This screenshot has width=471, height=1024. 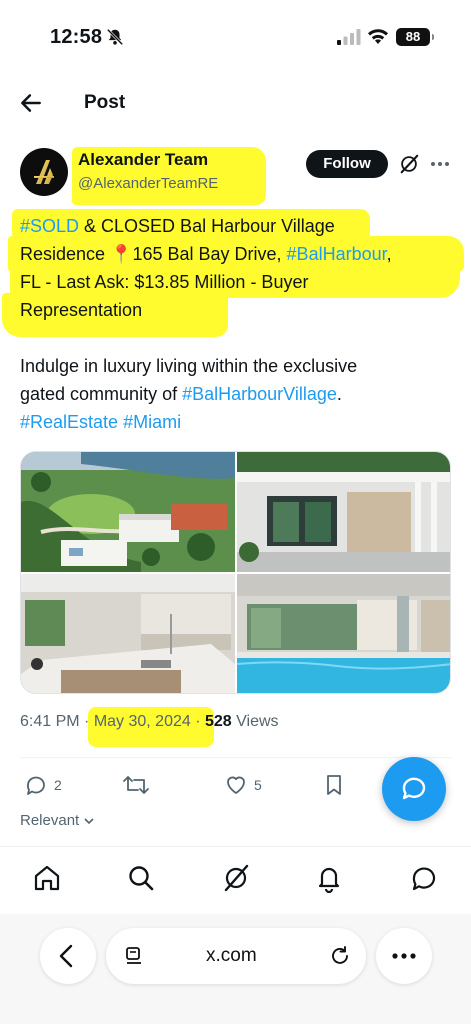 I want to click on sort-replies-dropdown: Relevant, so click(x=57, y=820).